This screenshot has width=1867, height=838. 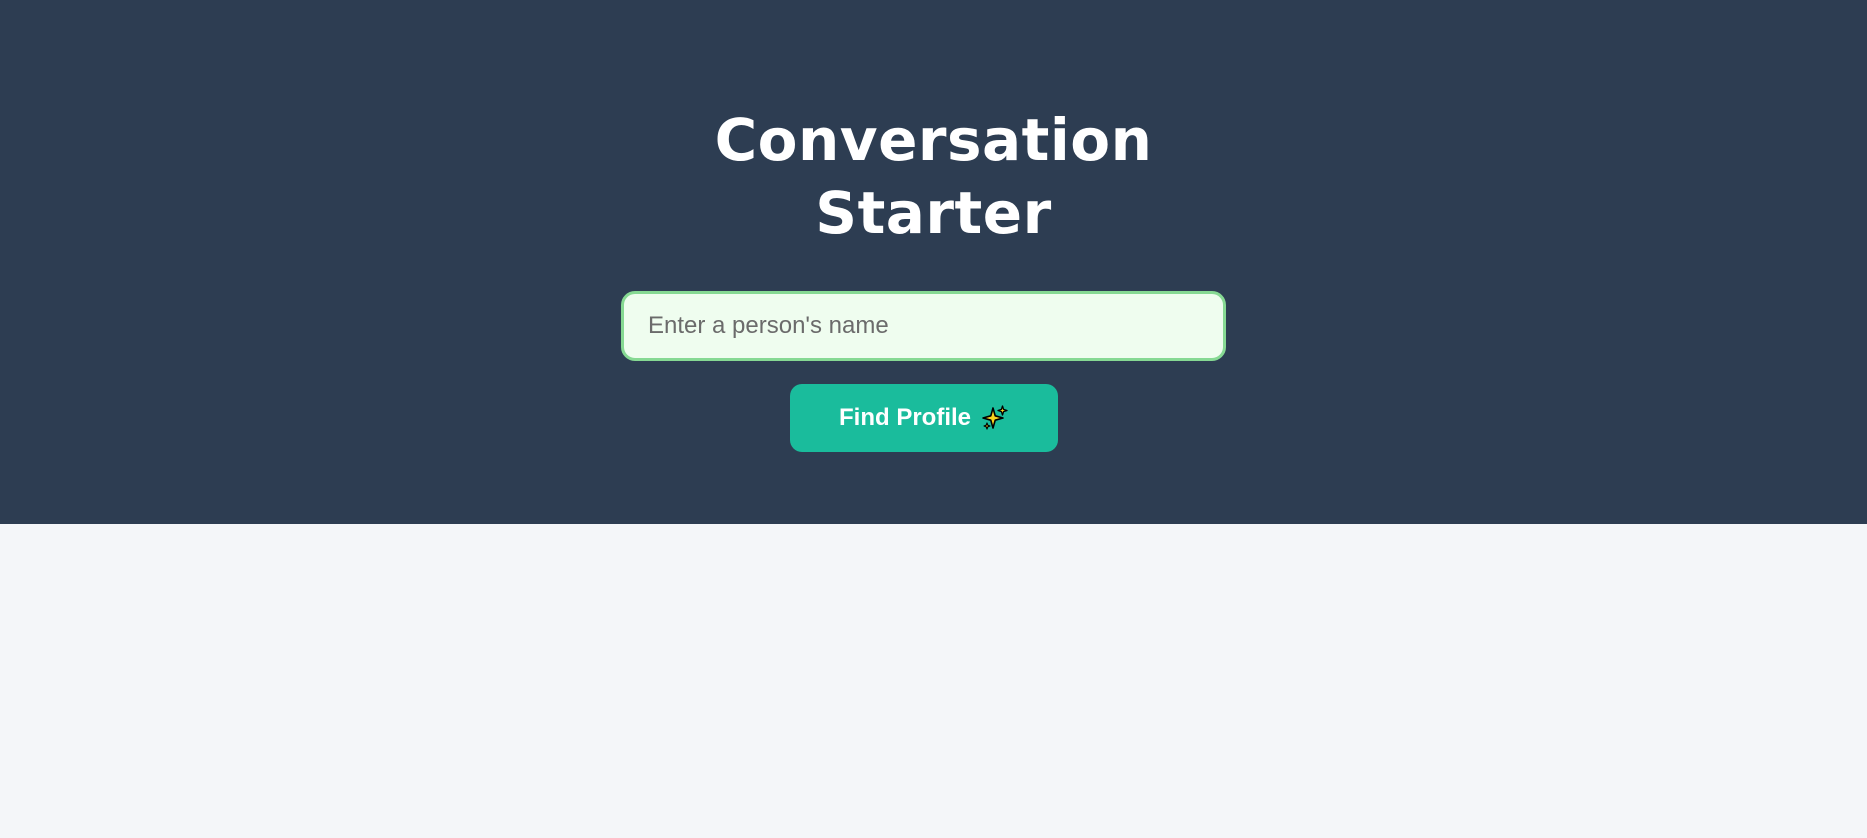 I want to click on name-search-input, so click(x=923, y=326).